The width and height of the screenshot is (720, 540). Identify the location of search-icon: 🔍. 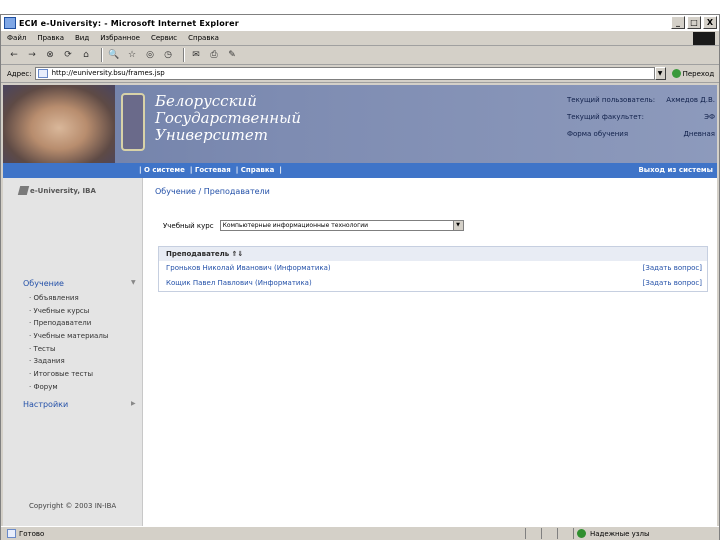
(114, 55).